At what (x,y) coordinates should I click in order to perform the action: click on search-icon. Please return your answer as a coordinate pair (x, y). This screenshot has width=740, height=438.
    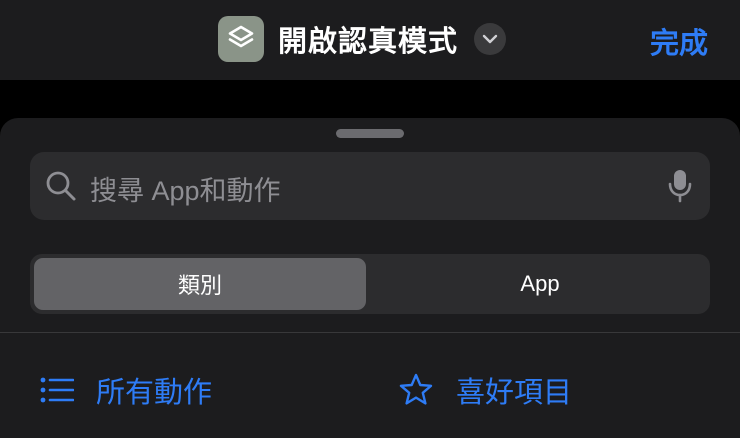
    Looking at the image, I should click on (61, 186).